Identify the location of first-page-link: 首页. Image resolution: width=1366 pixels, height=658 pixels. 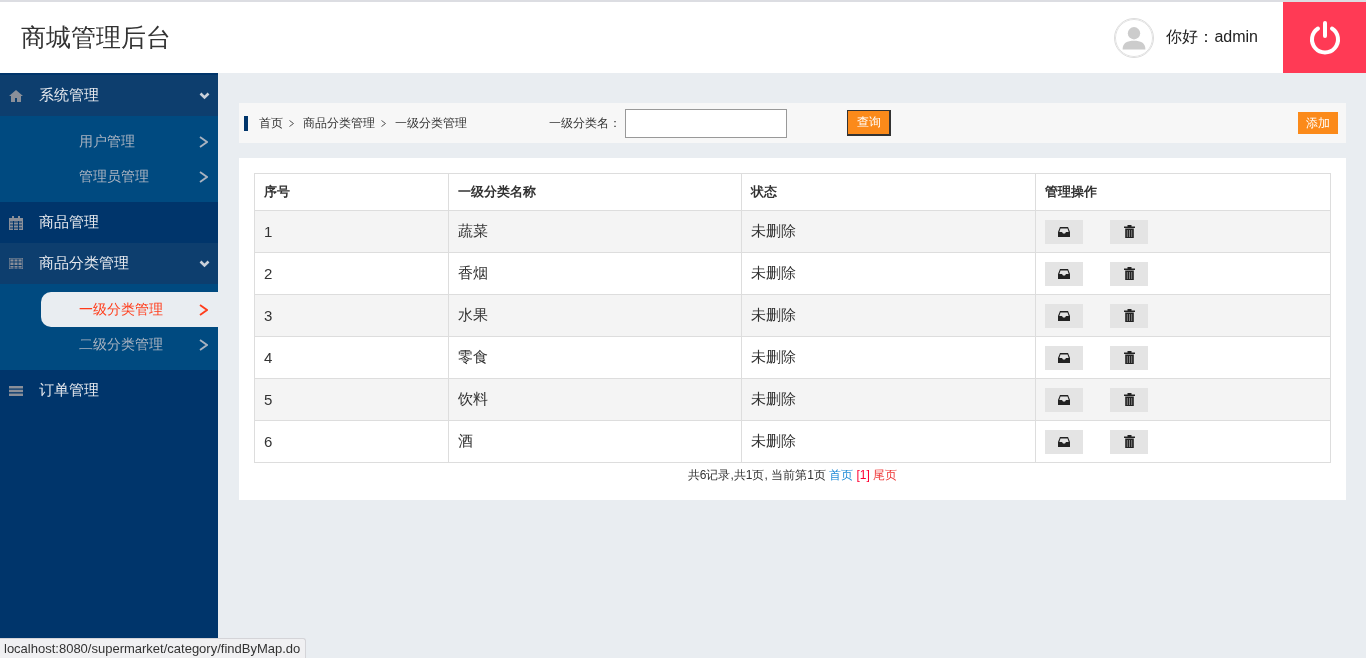
(841, 475).